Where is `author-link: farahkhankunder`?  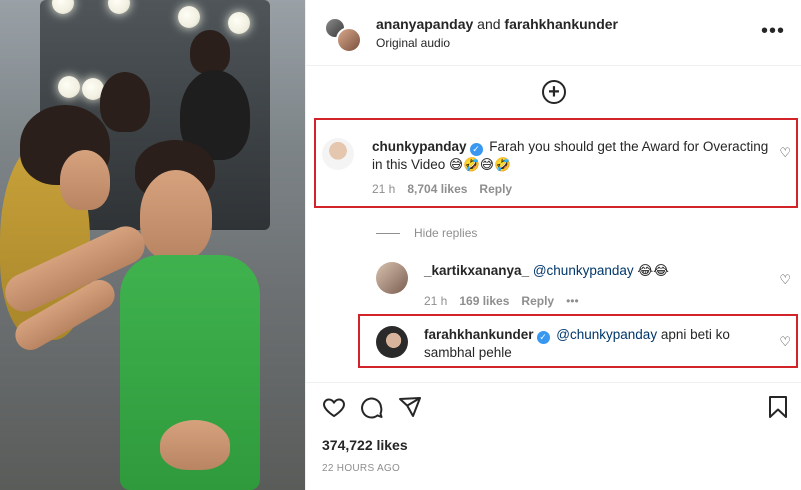
author-link: farahkhankunder is located at coordinates (561, 24).